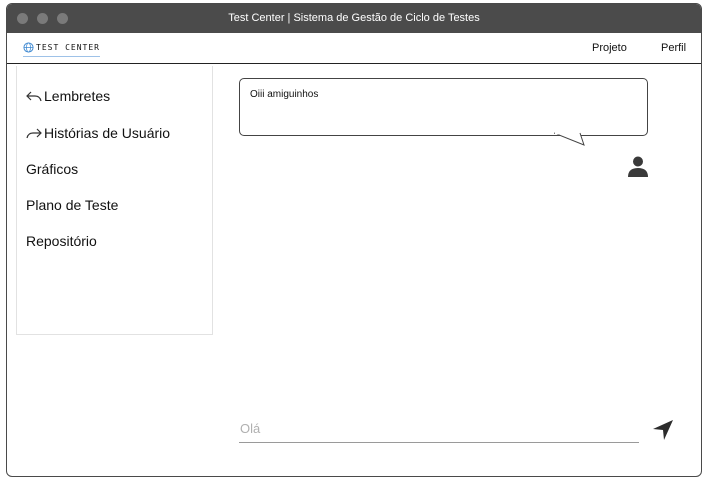  What do you see at coordinates (439, 428) in the screenshot?
I see `chat-input` at bounding box center [439, 428].